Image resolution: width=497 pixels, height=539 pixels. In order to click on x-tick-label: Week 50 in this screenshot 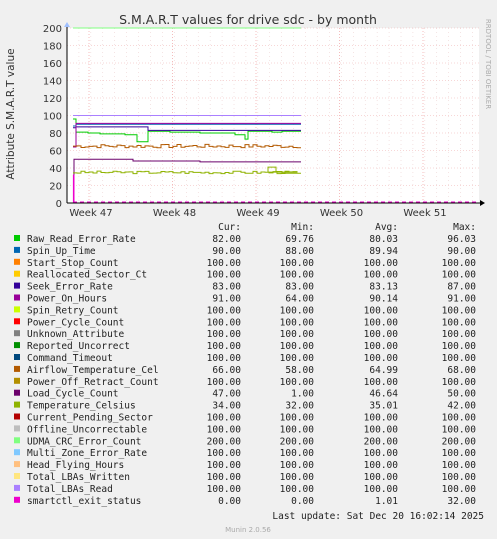, I will do `click(341, 213)`.